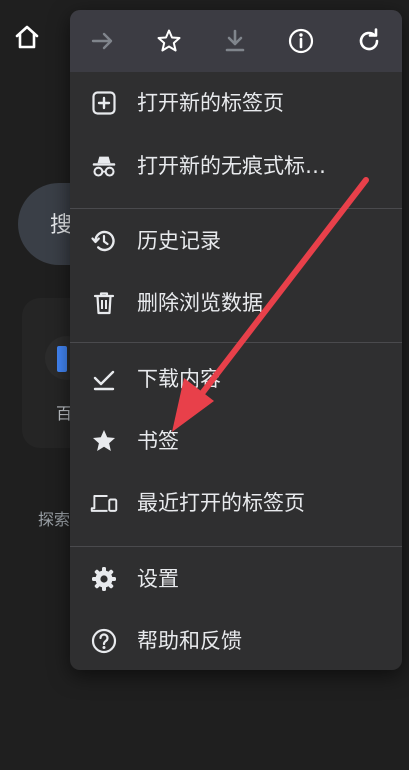 The width and height of the screenshot is (409, 770). I want to click on forward-button, so click(103, 41).